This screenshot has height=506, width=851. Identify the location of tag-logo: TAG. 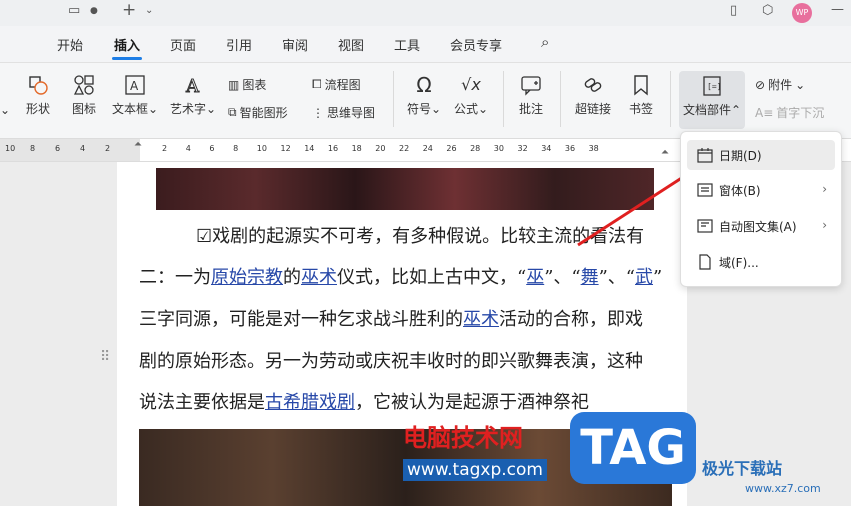
(633, 448).